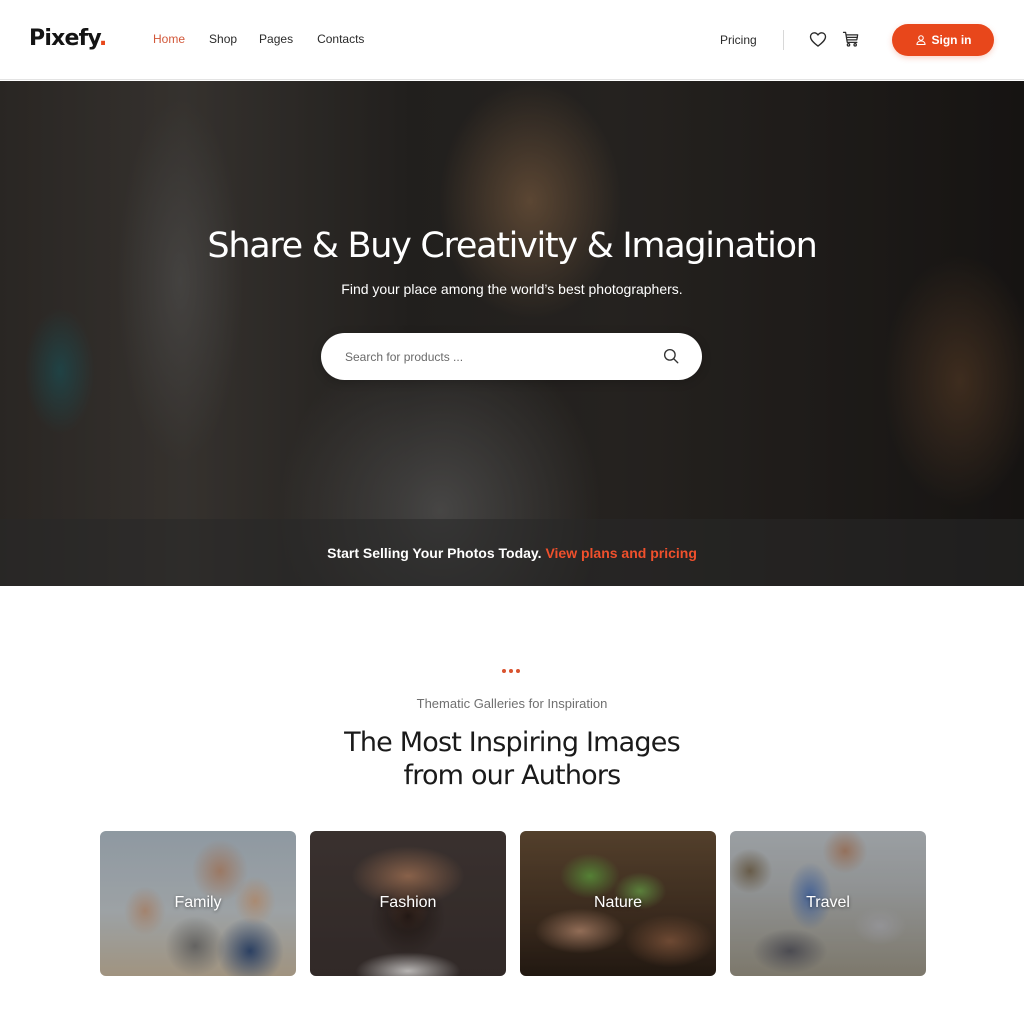  I want to click on heart-icon, so click(818, 39).